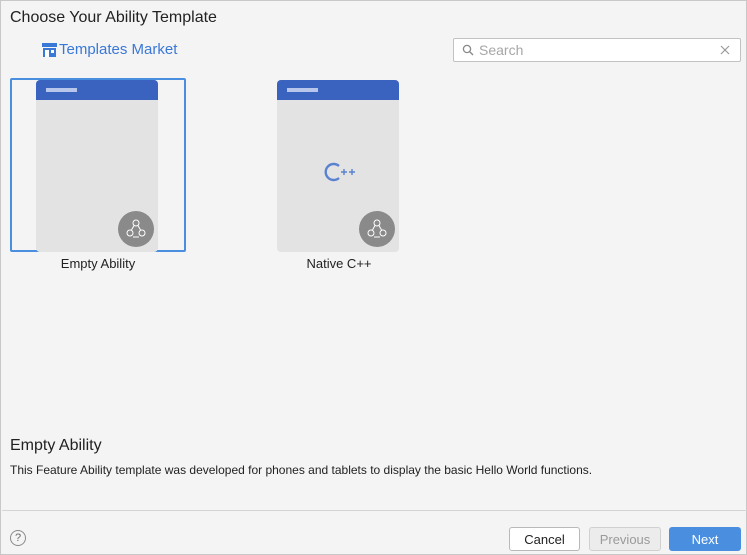  Describe the element at coordinates (98, 263) in the screenshot. I see `template-label: Empty Ability` at that location.